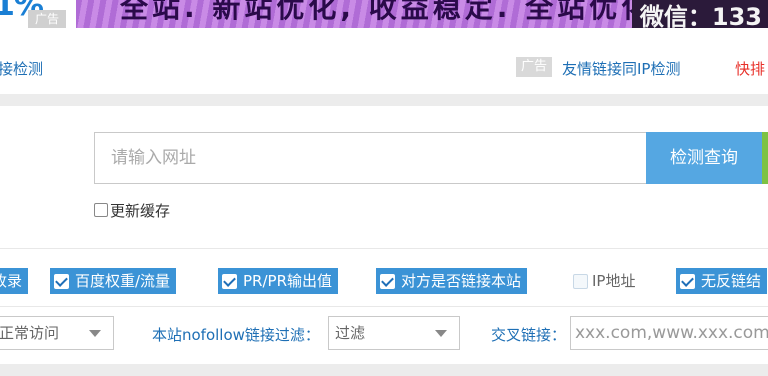 This screenshot has width=768, height=376. Describe the element at coordinates (140, 210) in the screenshot. I see `refresh-cache-label: 更新缓存` at that location.